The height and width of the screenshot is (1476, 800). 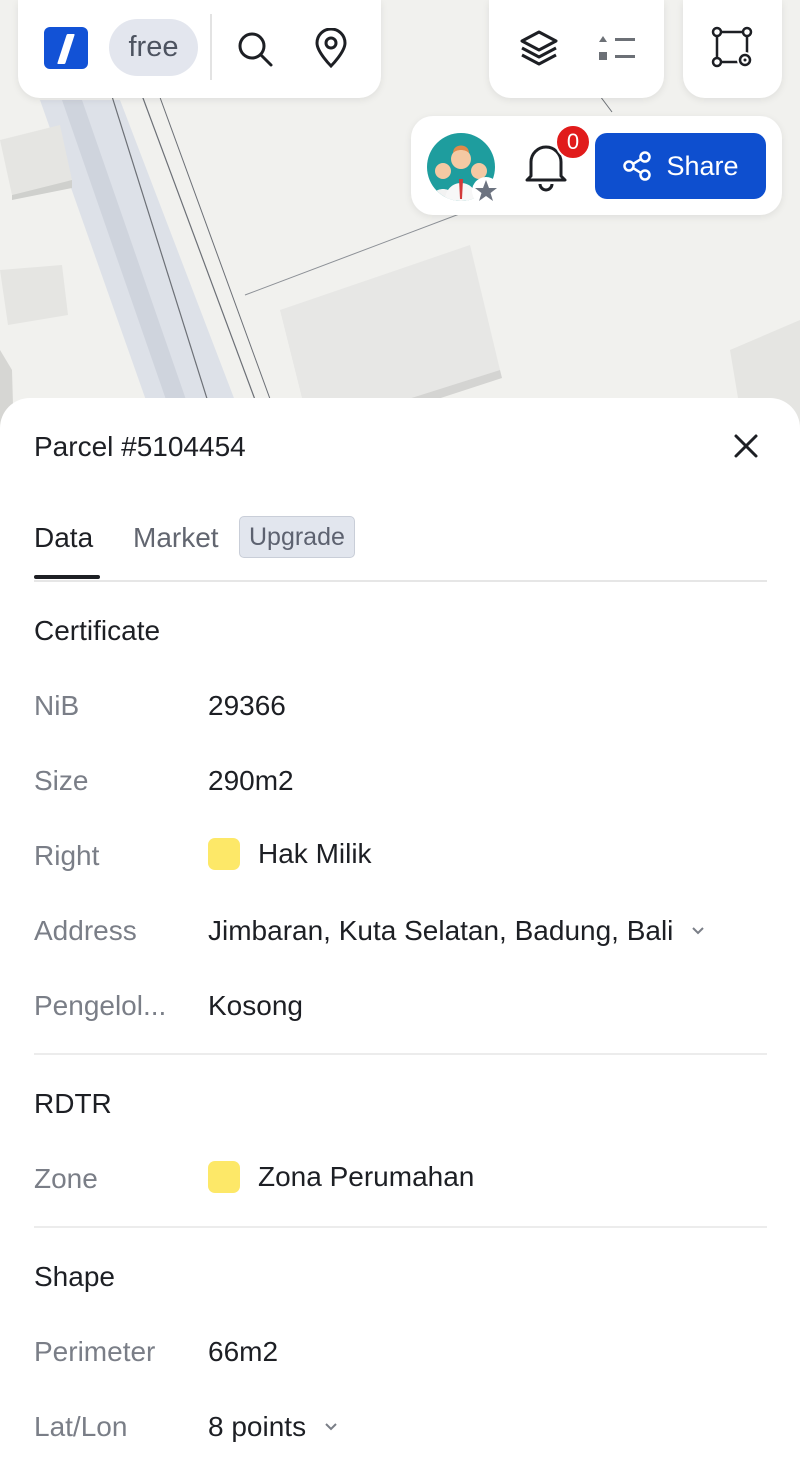 What do you see at coordinates (702, 165) in the screenshot?
I see `share-label: Share` at bounding box center [702, 165].